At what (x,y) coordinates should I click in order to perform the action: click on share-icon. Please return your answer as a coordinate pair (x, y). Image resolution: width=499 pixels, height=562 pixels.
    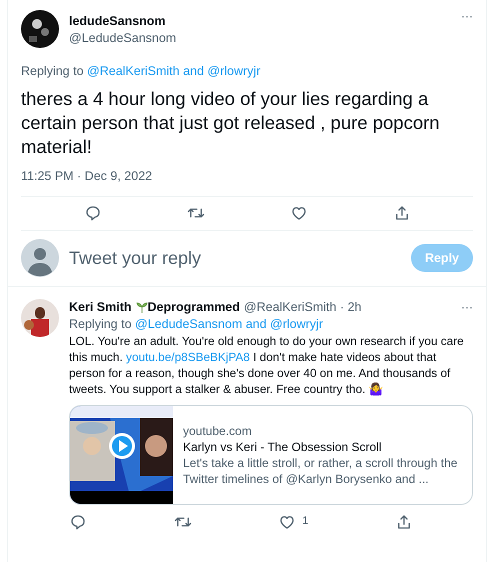
    Looking at the image, I should click on (404, 521).